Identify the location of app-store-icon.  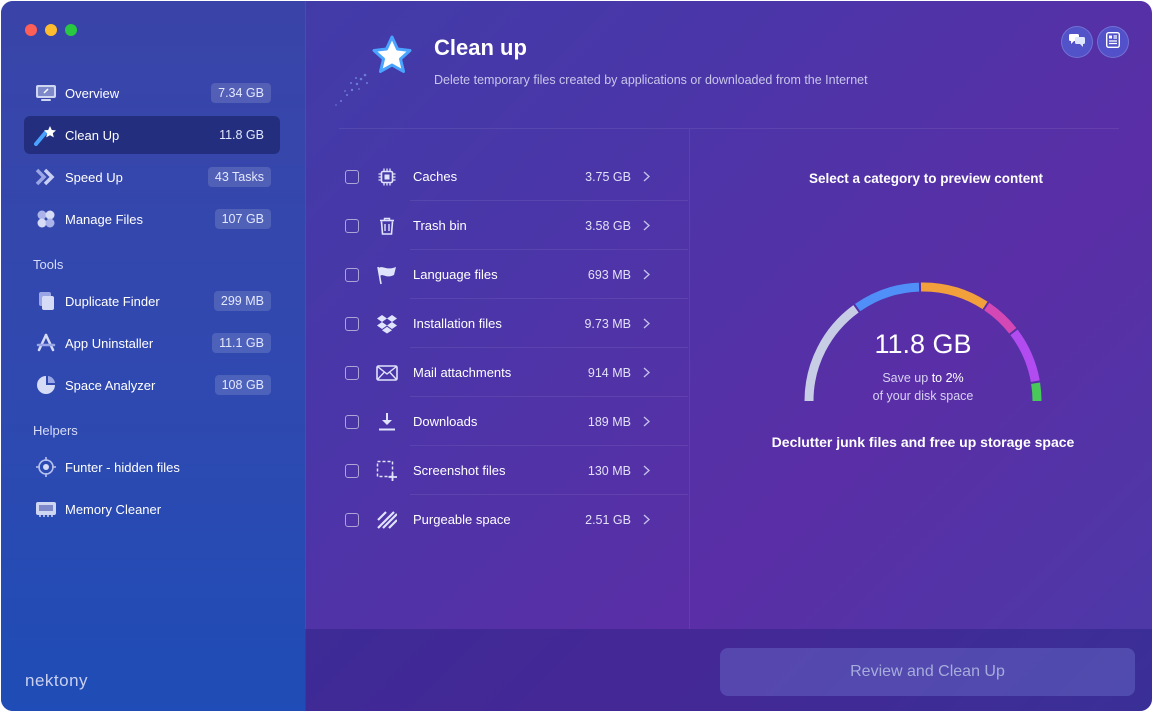
(46, 343).